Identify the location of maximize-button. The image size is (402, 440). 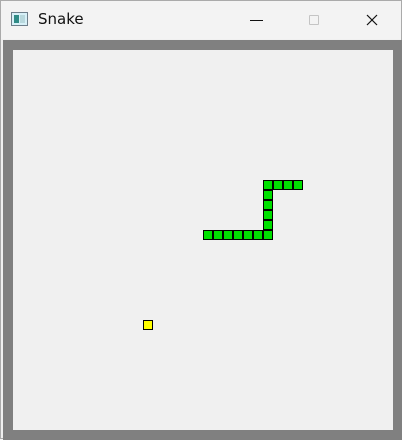
(314, 20).